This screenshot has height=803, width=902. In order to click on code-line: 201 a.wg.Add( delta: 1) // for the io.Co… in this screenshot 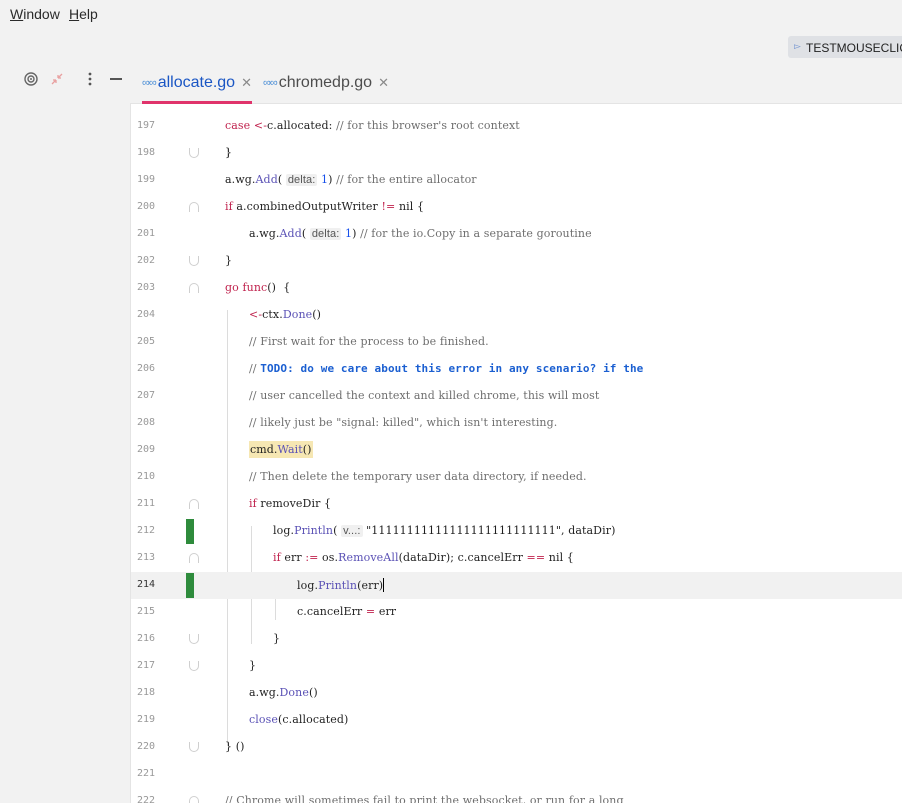, I will do `click(364, 233)`.